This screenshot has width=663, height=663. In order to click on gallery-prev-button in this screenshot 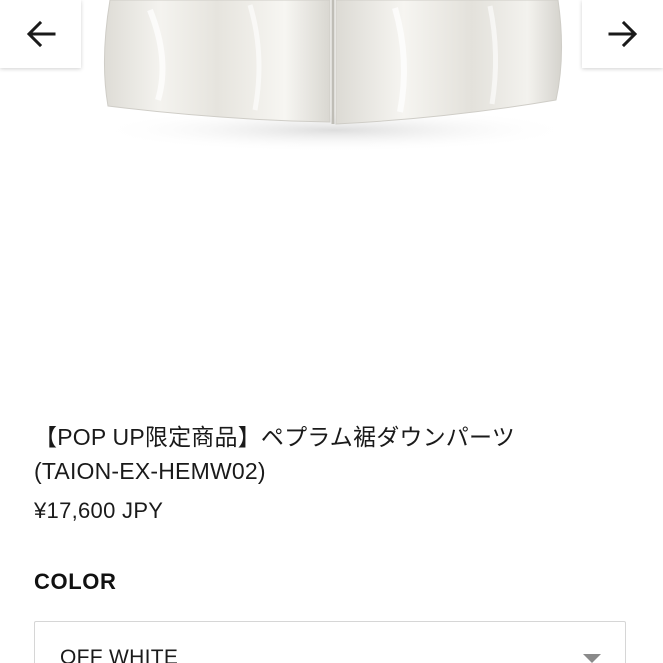, I will do `click(40, 34)`.